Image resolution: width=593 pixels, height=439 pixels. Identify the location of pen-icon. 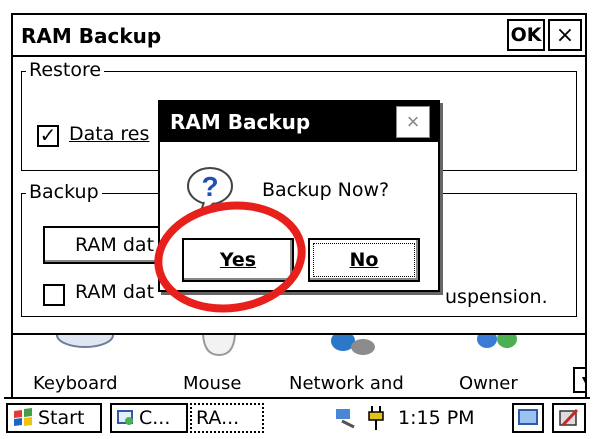
(569, 417).